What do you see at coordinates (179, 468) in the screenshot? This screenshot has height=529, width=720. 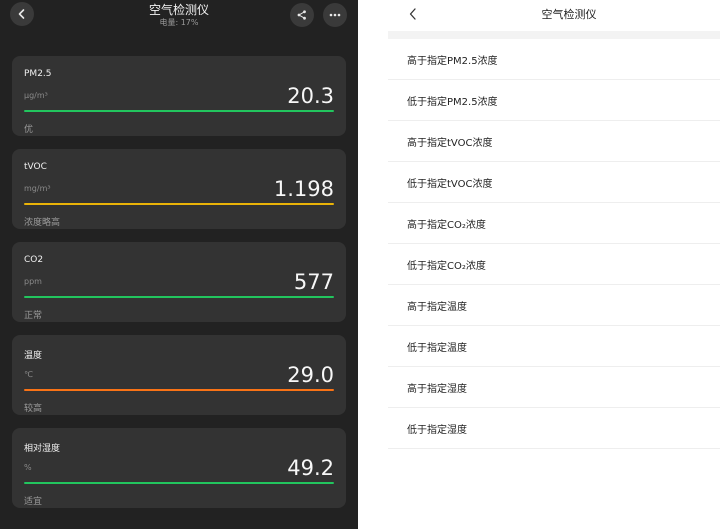 I see `humidity-card: 相对湿度 % 49.2 适宜` at bounding box center [179, 468].